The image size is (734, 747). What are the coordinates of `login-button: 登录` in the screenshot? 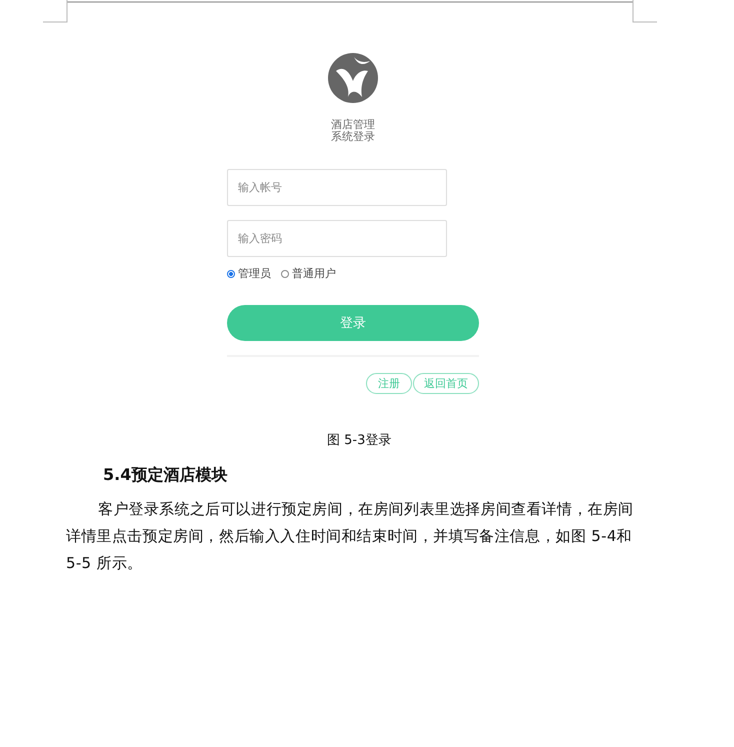 It's located at (353, 323).